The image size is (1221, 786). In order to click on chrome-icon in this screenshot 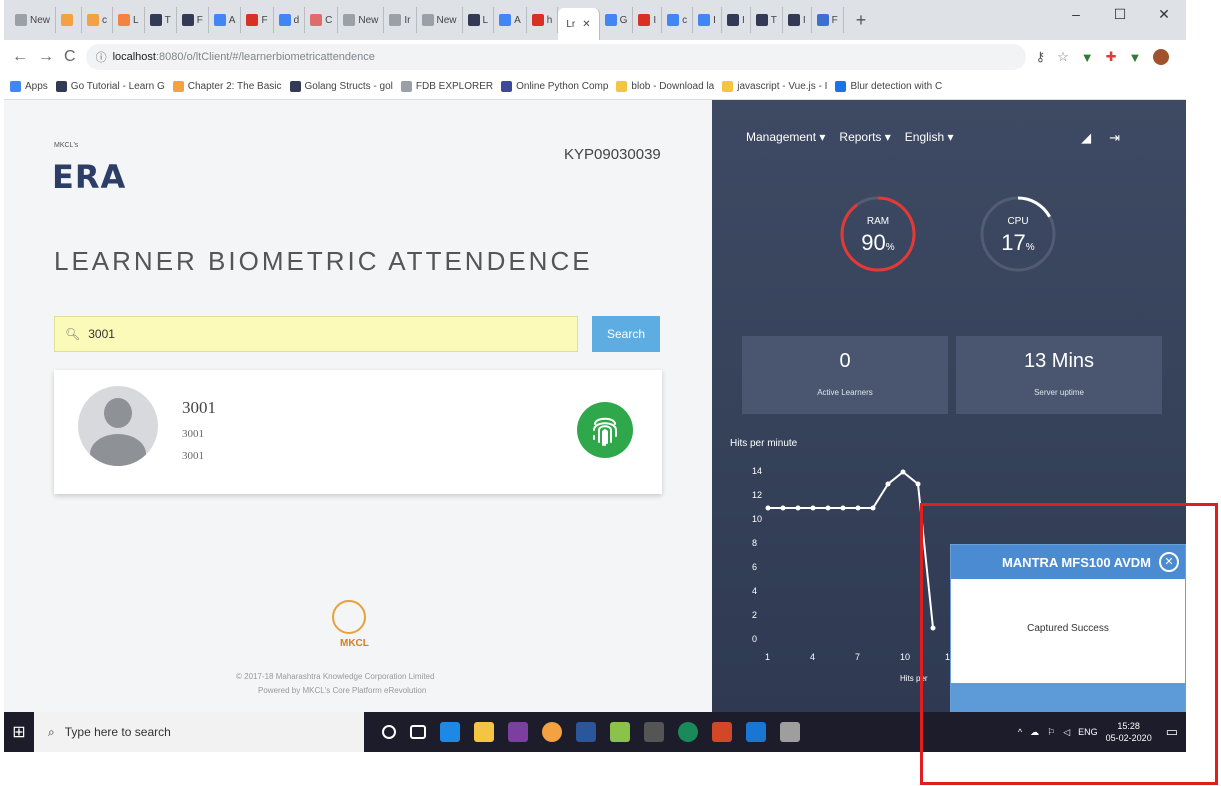, I will do `click(552, 732)`.